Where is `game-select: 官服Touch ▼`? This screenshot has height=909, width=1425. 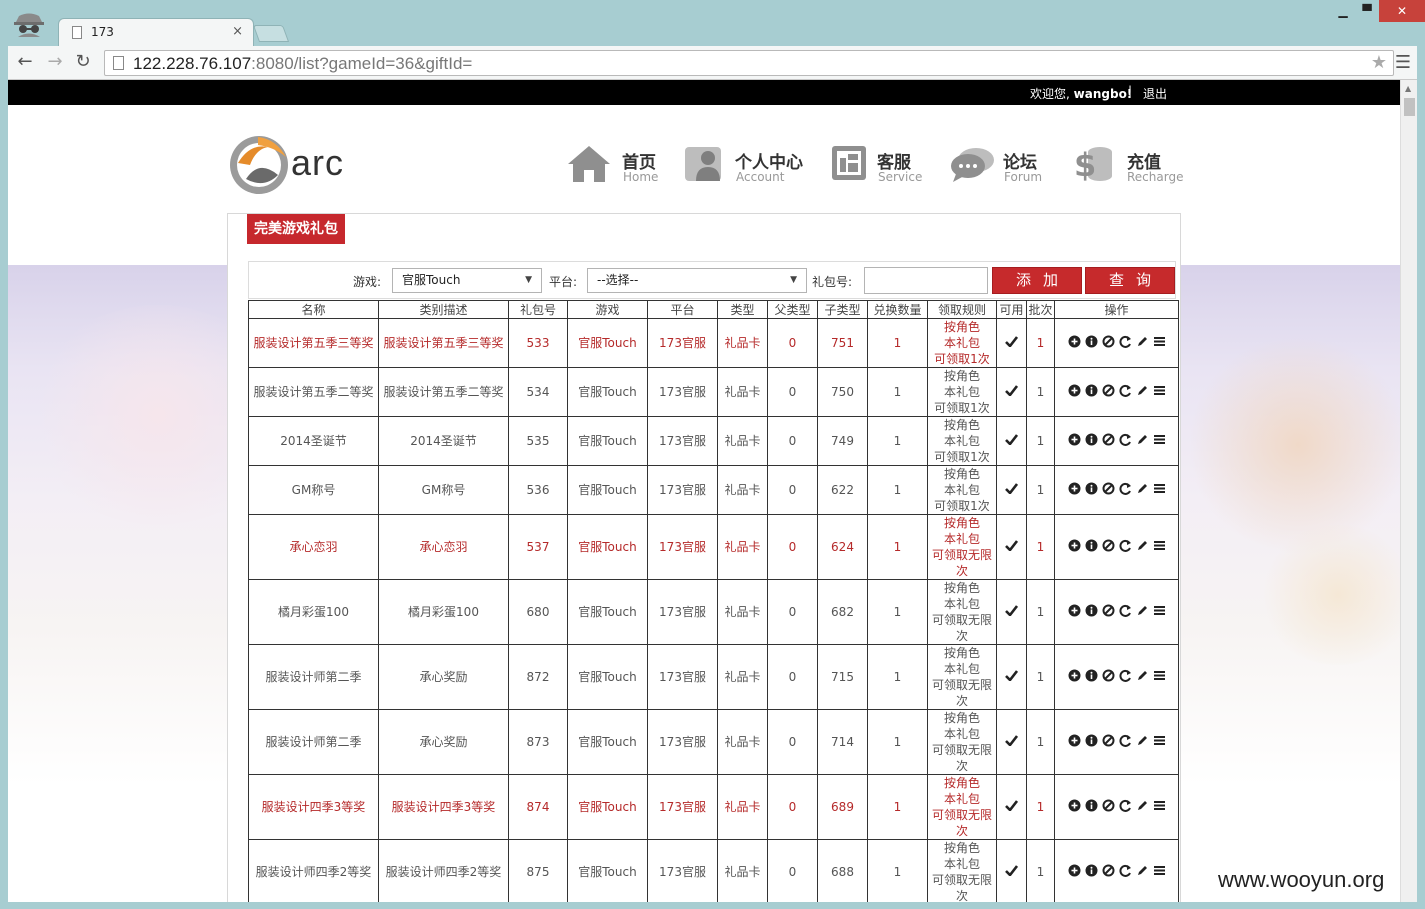
game-select: 官服Touch ▼ is located at coordinates (467, 280).